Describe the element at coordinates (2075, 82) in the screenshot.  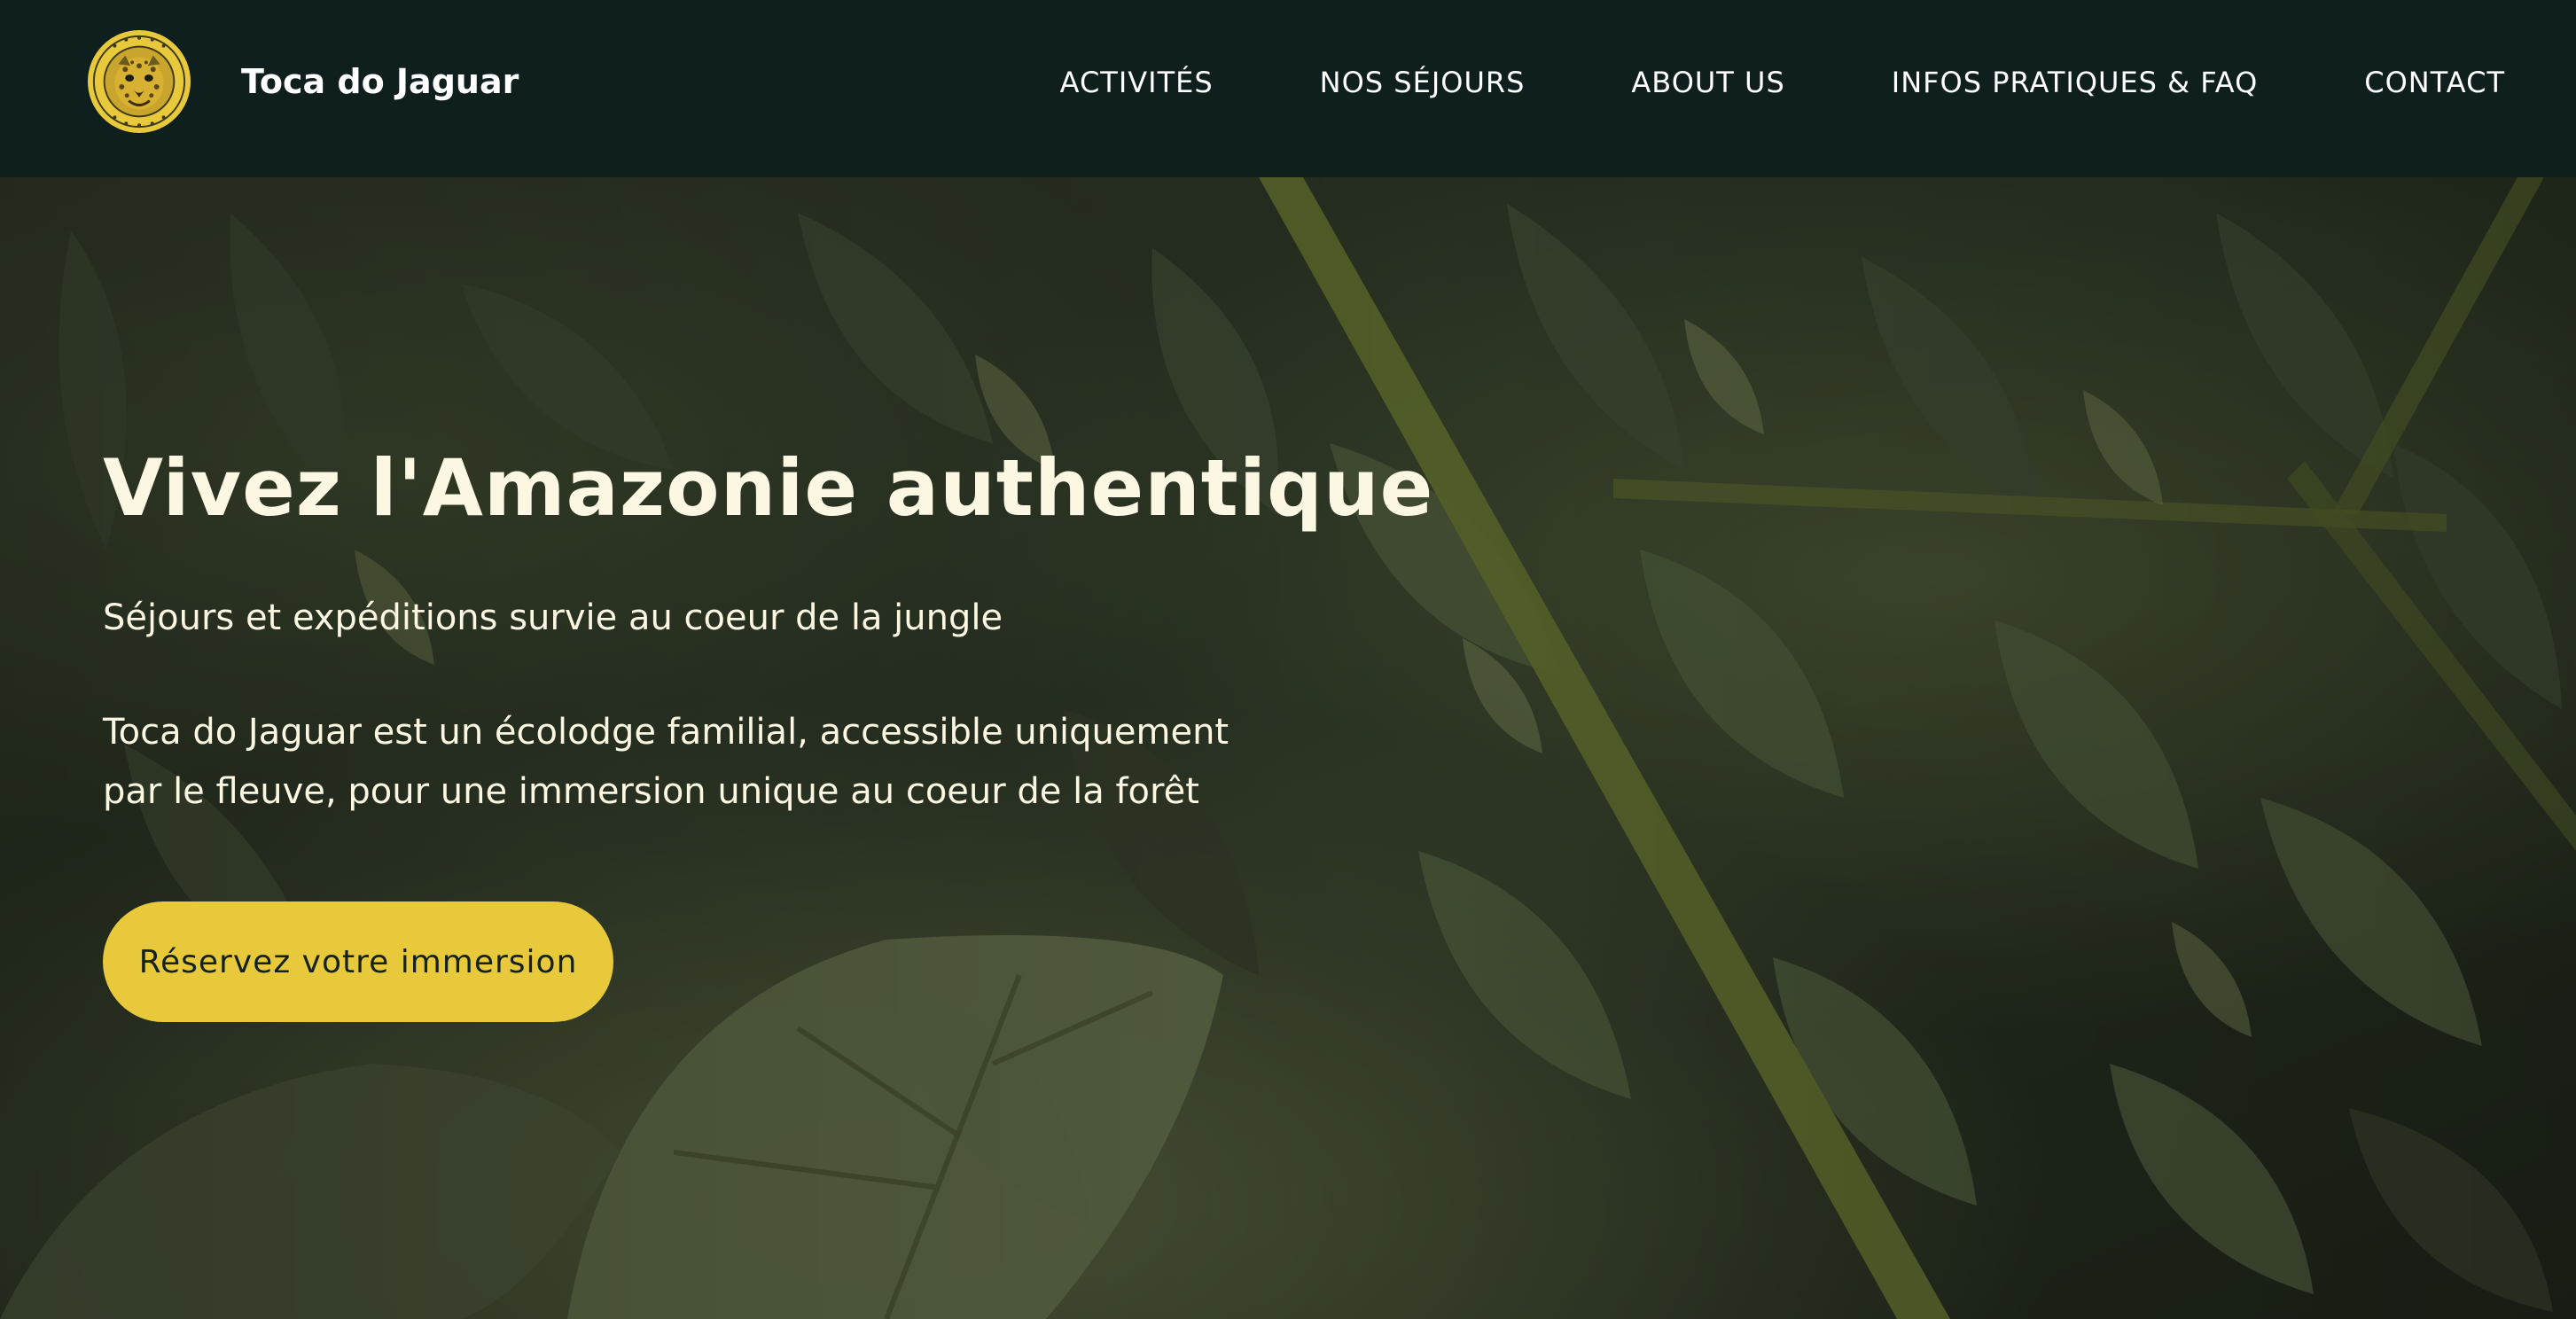
I see `nav-item-infos-pratiques-faq: INFOS PRATIQUES & FAQ` at that location.